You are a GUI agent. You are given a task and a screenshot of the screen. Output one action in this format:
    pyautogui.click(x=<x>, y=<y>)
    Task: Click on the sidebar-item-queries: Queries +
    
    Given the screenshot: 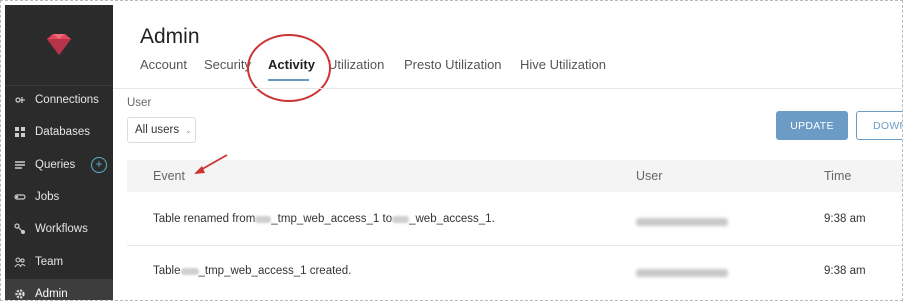 What is the action you would take?
    pyautogui.click(x=59, y=165)
    